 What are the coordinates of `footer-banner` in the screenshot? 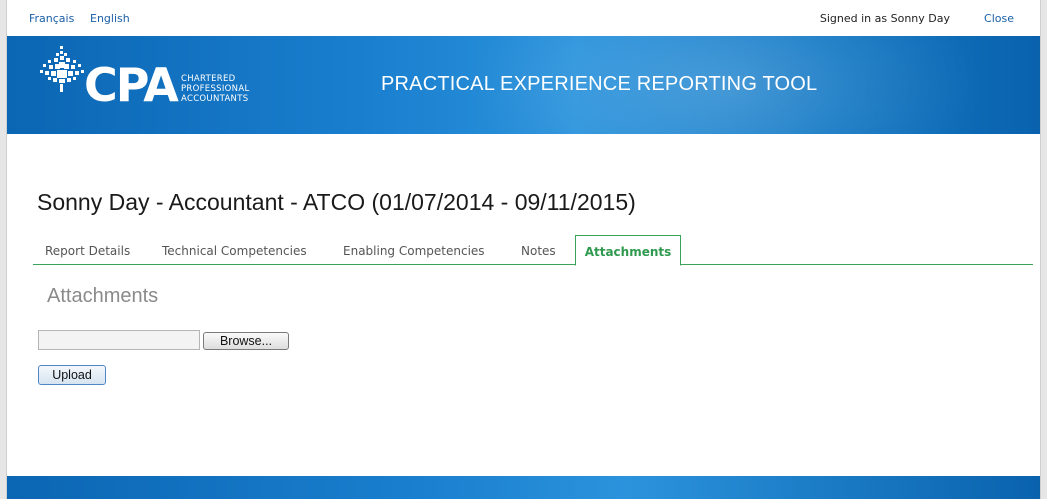 It's located at (523, 487).